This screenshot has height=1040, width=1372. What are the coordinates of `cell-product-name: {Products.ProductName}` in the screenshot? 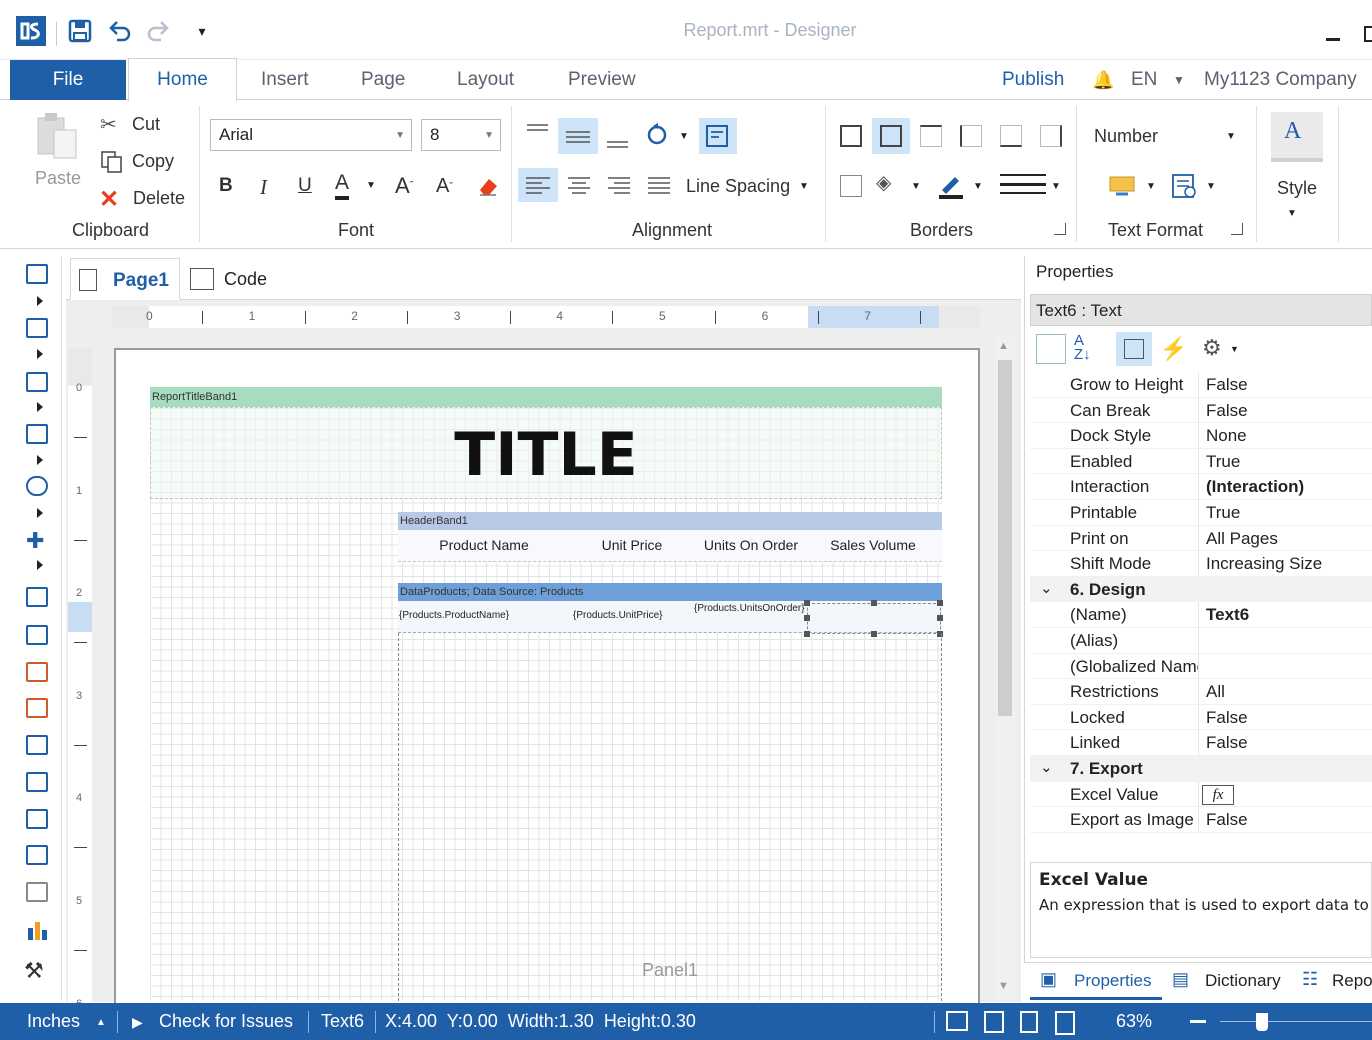 It's located at (484, 615).